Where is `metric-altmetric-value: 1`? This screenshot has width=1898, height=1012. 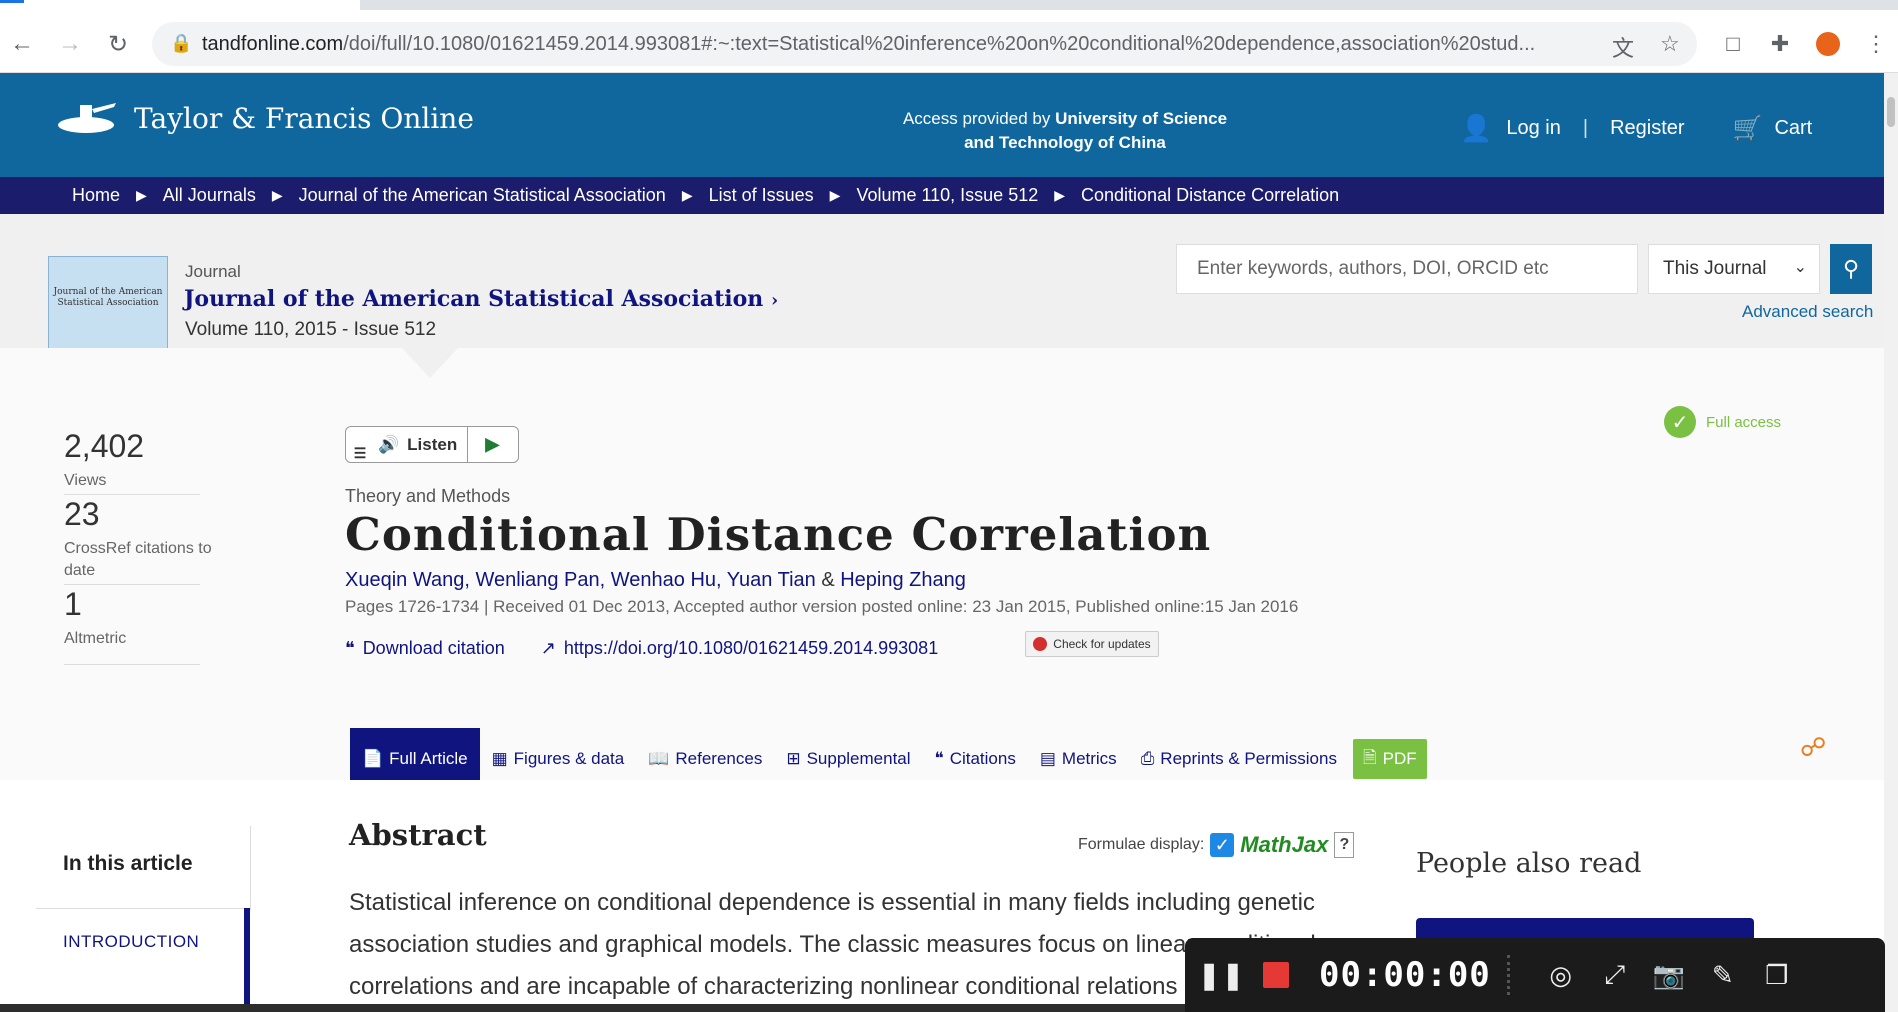
metric-altmetric-value: 1 is located at coordinates (73, 604).